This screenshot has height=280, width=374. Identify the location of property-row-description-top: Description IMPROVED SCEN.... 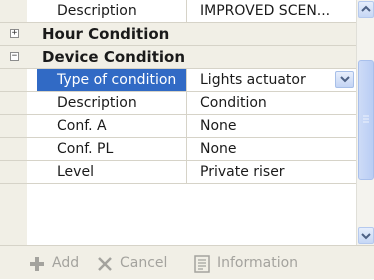
(178, 11).